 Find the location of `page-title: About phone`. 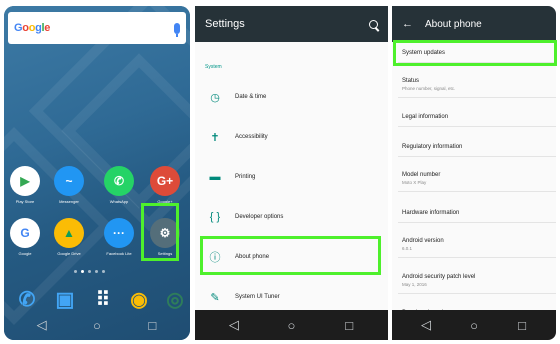

page-title: About phone is located at coordinates (453, 24).